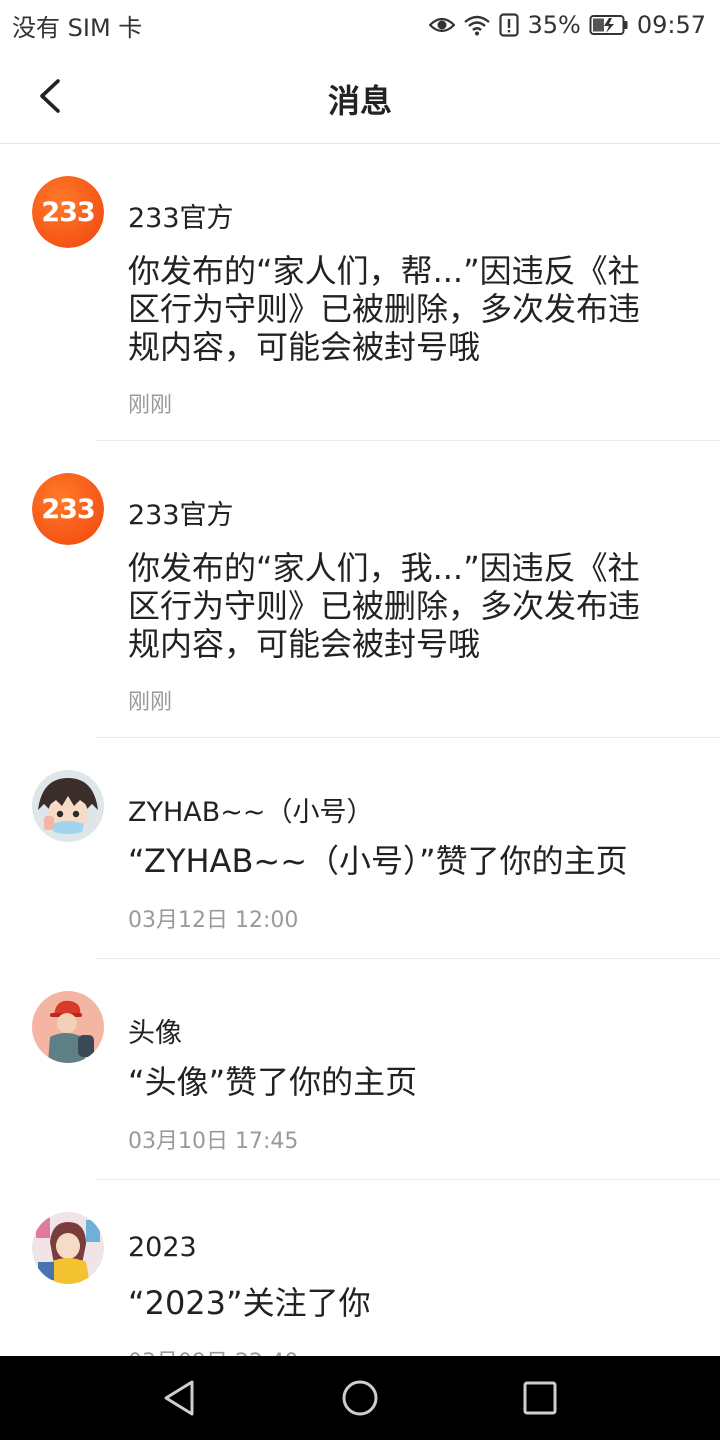  Describe the element at coordinates (609, 25) in the screenshot. I see `battery-charging-icon` at that location.